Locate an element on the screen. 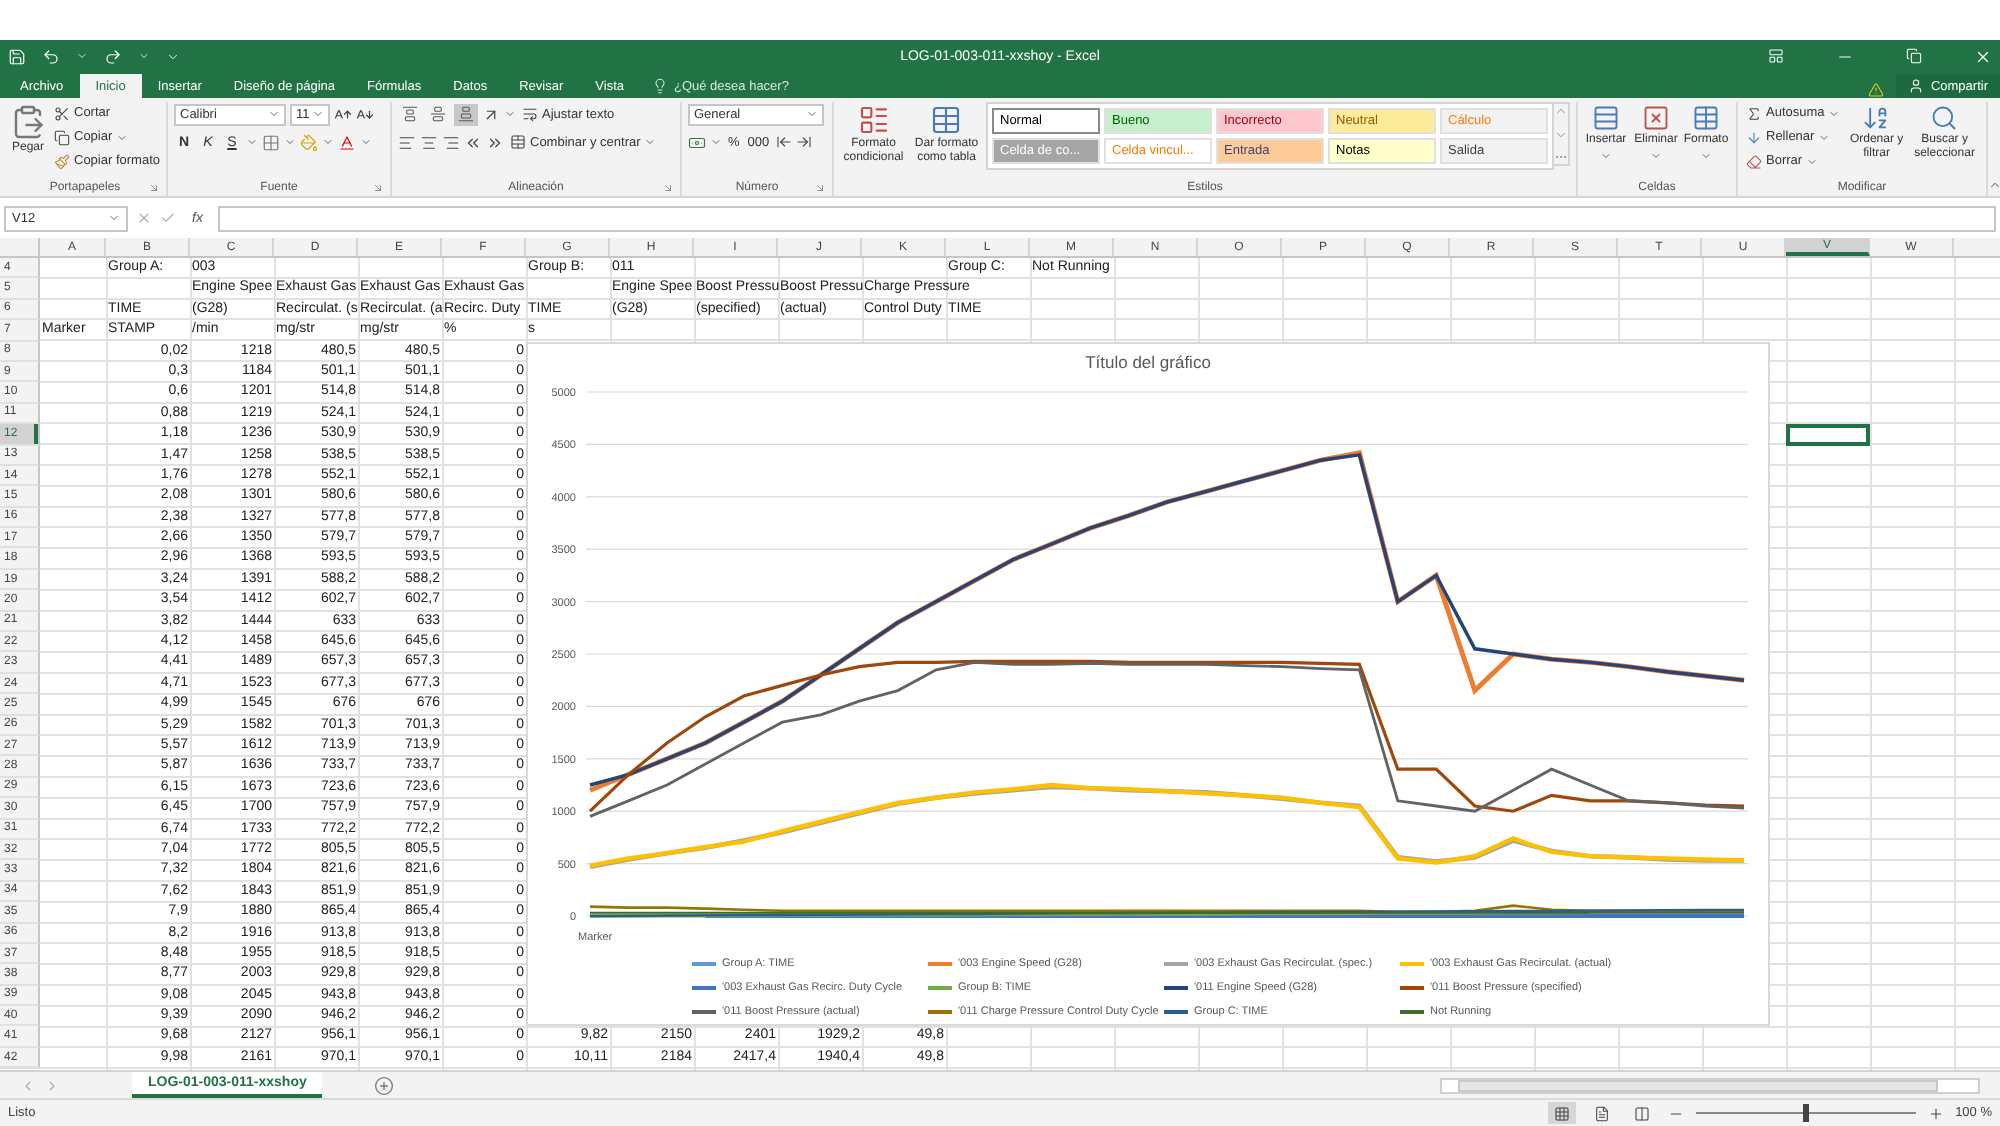 Image resolution: width=2000 pixels, height=1126 pixels. arrow-right-icon is located at coordinates (803, 142).